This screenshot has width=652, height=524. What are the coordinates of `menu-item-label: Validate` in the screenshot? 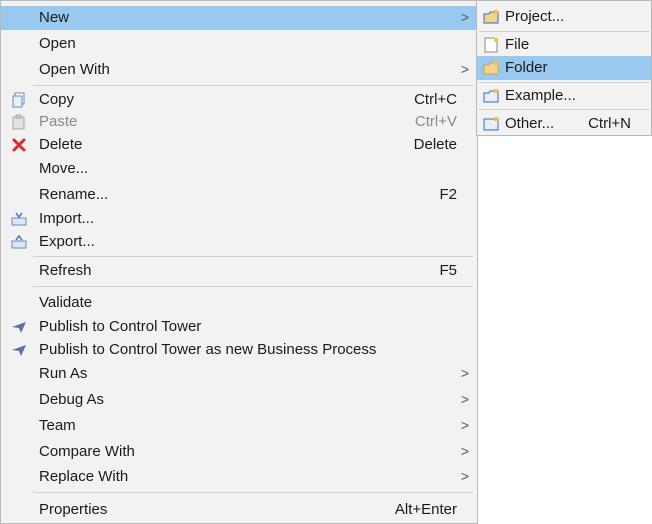 It's located at (66, 302).